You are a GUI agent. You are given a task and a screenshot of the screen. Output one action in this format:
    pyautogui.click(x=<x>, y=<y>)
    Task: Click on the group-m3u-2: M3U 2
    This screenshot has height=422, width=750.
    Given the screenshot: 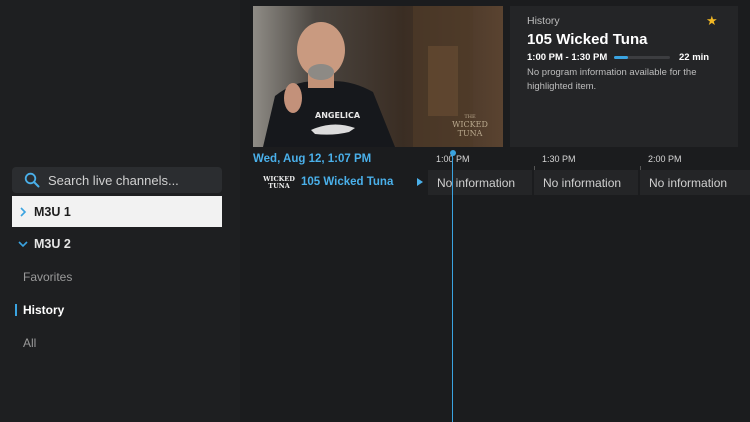 What is the action you would take?
    pyautogui.click(x=117, y=243)
    